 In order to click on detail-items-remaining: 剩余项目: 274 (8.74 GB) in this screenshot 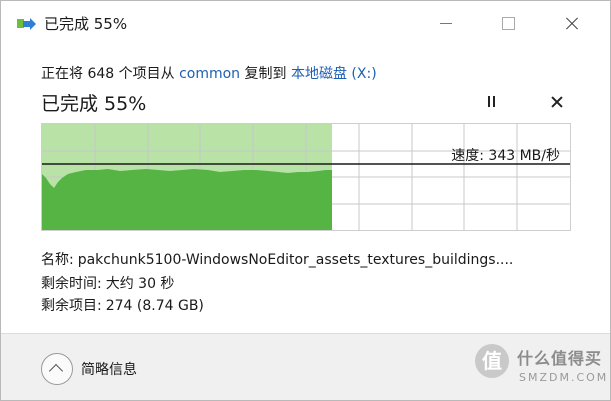, I will do `click(122, 305)`.